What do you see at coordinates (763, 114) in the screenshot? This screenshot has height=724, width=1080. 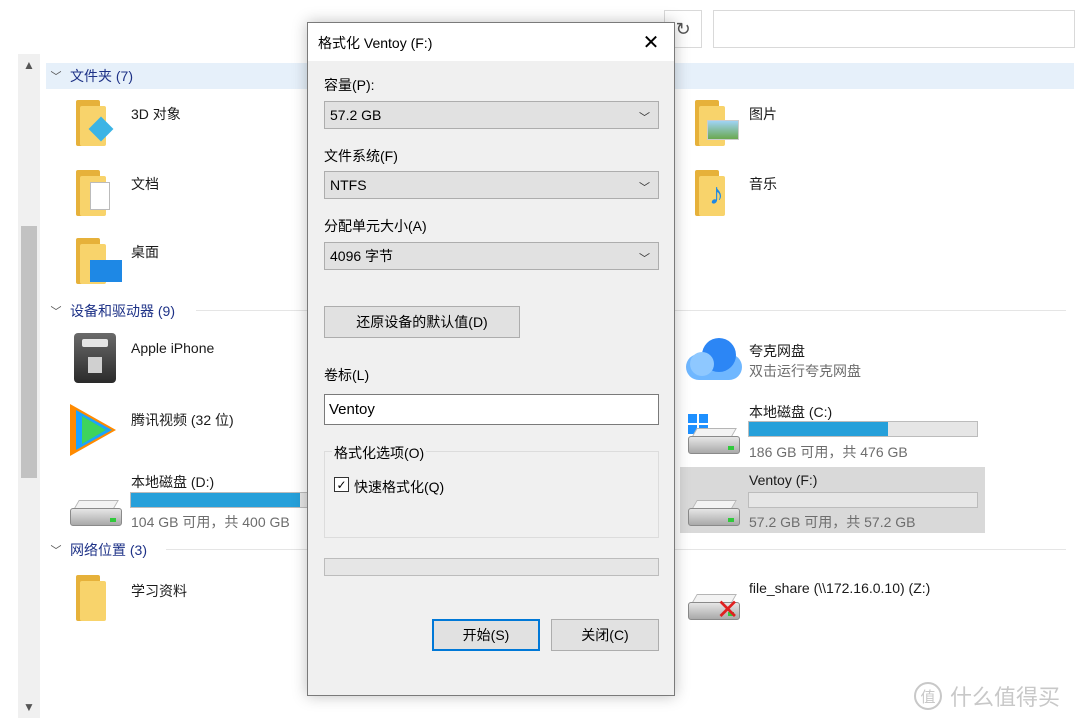 I see `folder-item-label: 图片` at bounding box center [763, 114].